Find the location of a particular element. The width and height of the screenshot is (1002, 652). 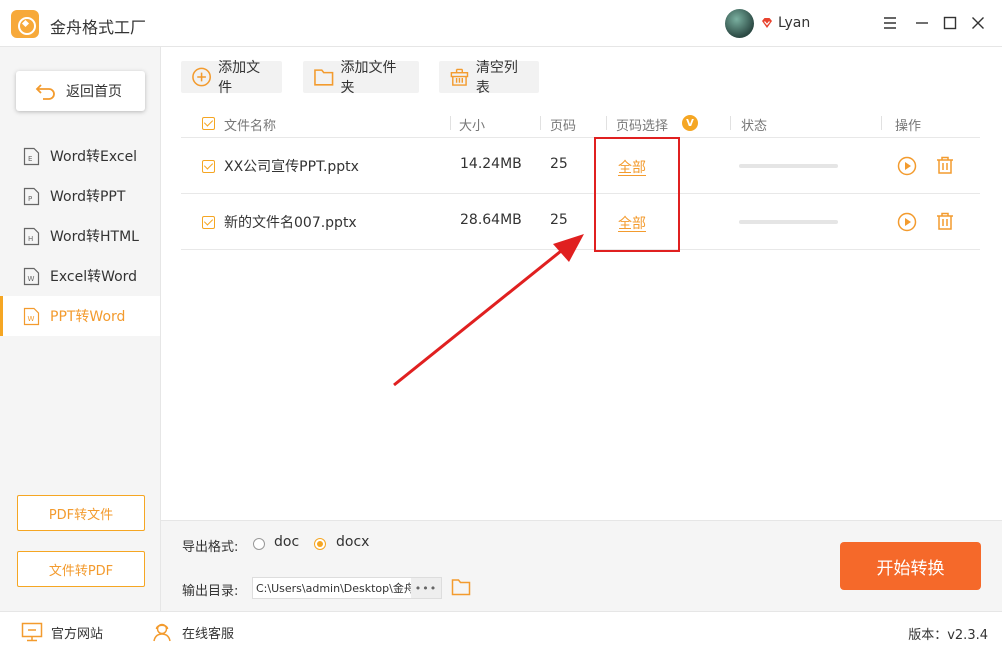

add-folder-button: 添加文件夹 is located at coordinates (361, 78).